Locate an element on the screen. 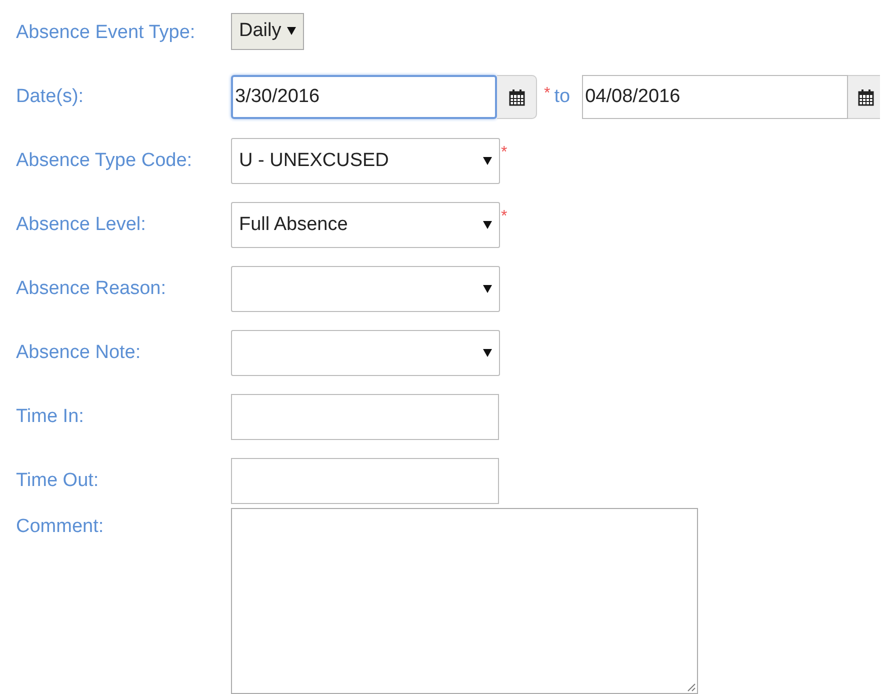 The height and width of the screenshot is (694, 890). field-label: Absence Type Code: is located at coordinates (104, 161).